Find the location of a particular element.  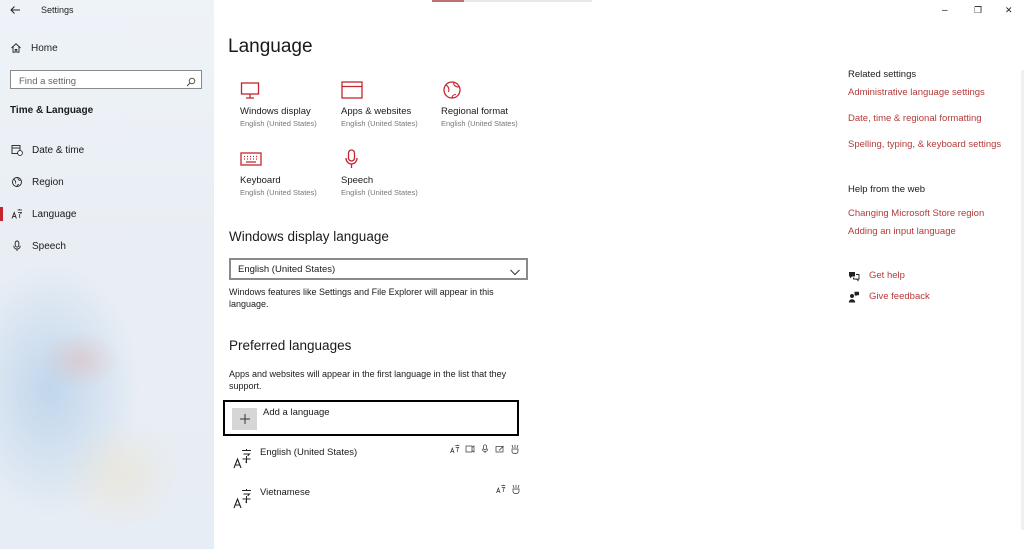

back-arrow-icon is located at coordinates (16, 11).